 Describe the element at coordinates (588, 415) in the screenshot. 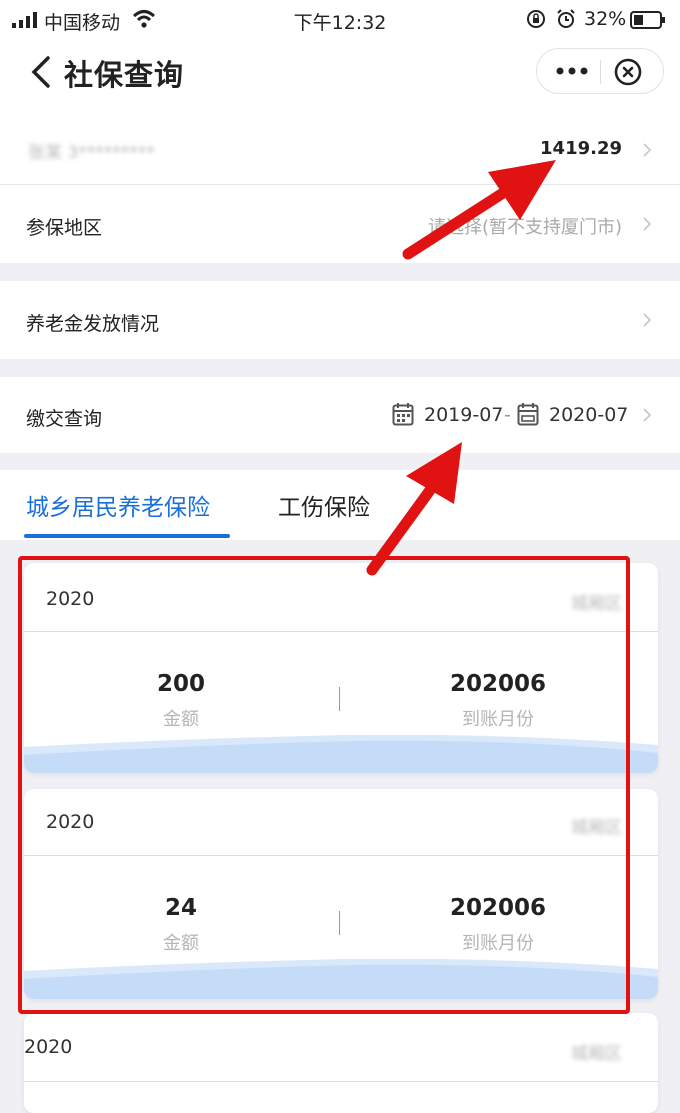

I see `date-to: 2020-07` at that location.